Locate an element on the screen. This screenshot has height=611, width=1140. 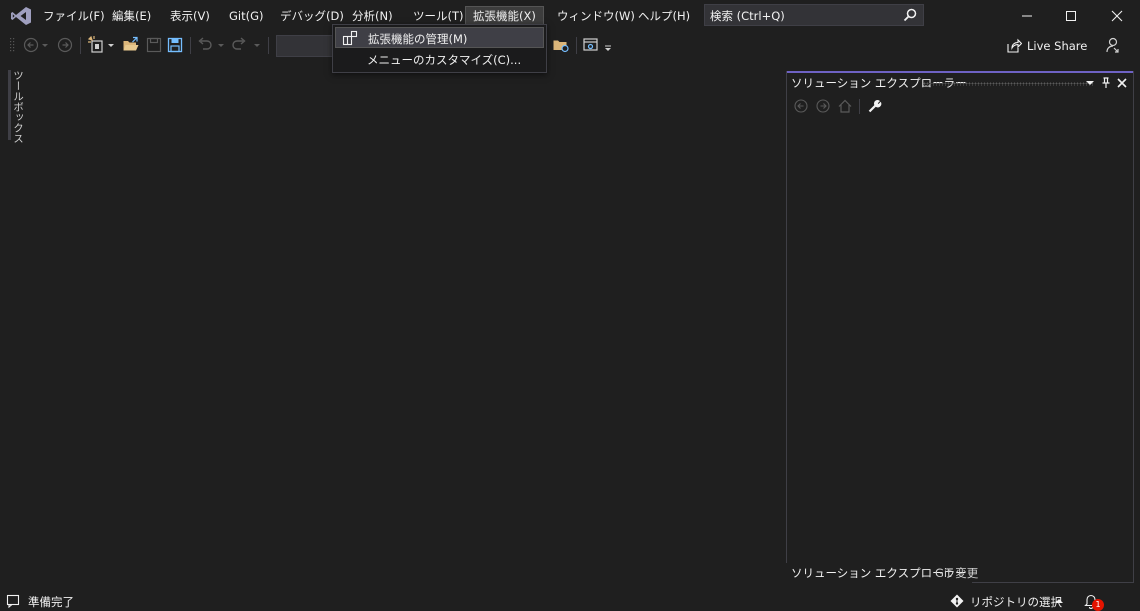
browser-window-icon is located at coordinates (591, 45).